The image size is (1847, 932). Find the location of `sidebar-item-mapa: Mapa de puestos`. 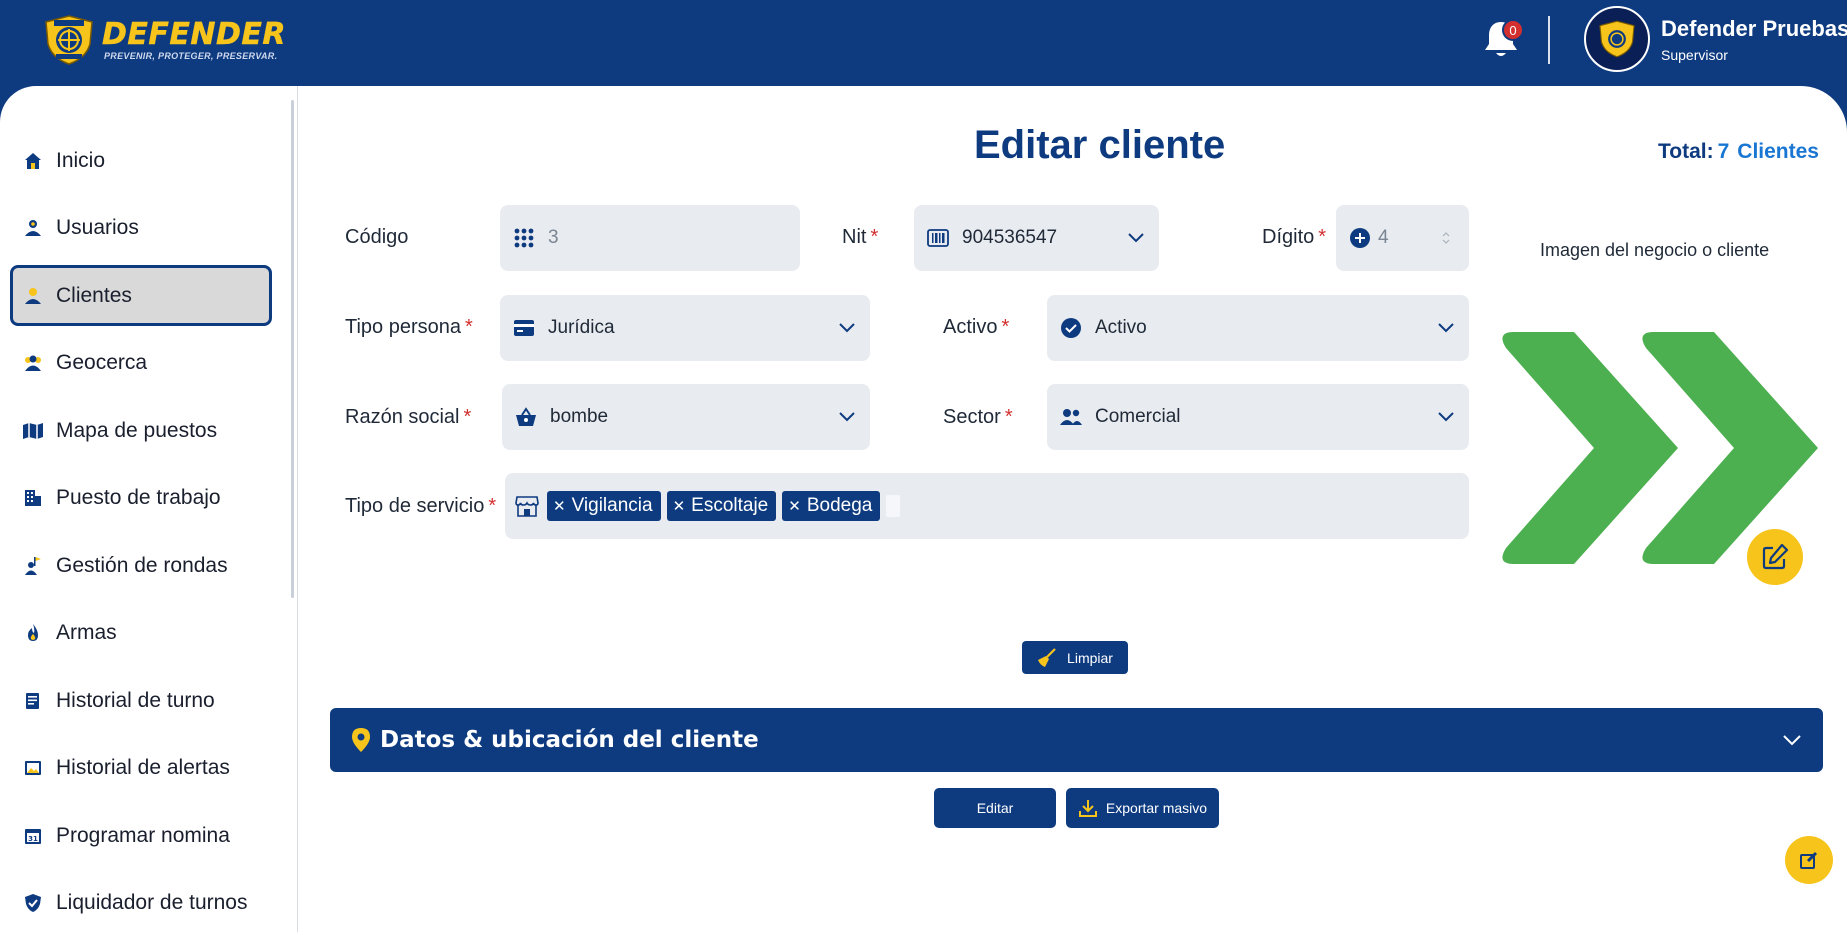

sidebar-item-mapa: Mapa de puestos is located at coordinates (141, 430).